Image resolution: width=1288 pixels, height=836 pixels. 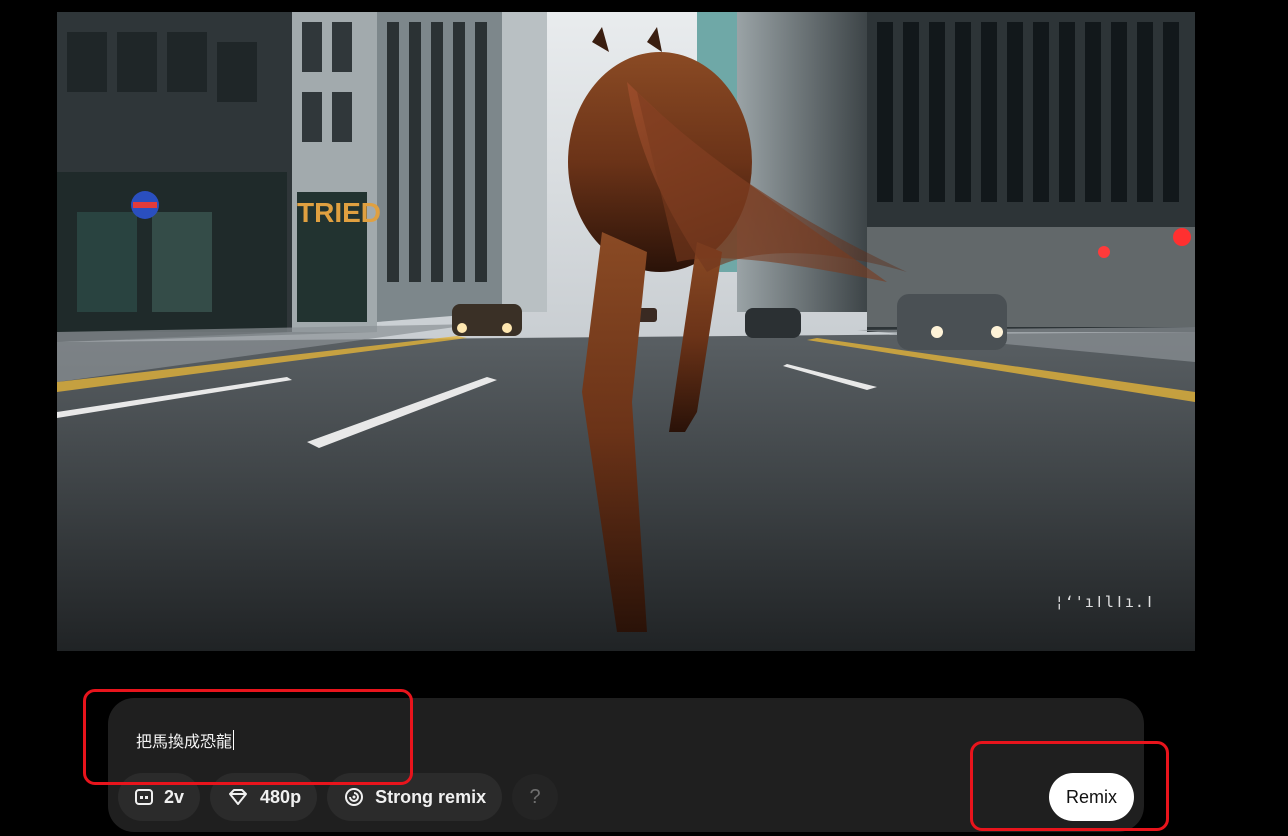 I want to click on video-watermark: ¦ʻ'ıǀlǀı.ǀ, so click(x=1104, y=602).